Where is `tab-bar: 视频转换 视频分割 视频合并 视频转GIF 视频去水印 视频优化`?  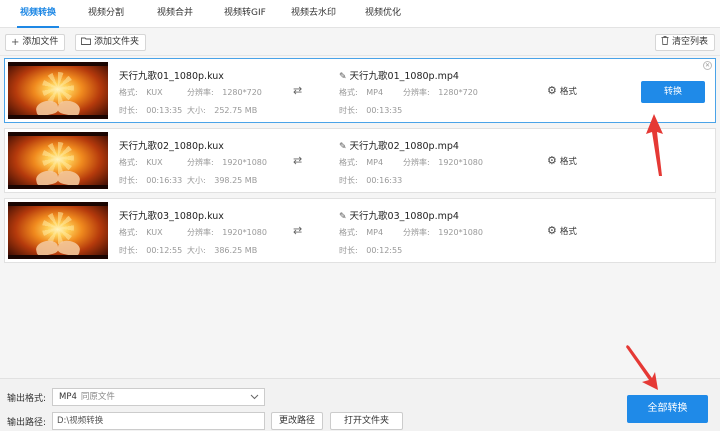
tab-bar: 视频转换 视频分割 视频合并 视频转GIF 视频去水印 视频优化 is located at coordinates (360, 14).